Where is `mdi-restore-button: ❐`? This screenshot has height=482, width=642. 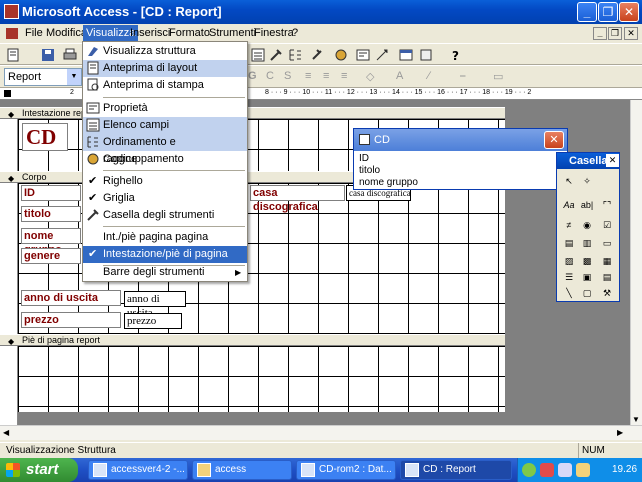
mdi-restore-button: ❐ is located at coordinates (615, 33).